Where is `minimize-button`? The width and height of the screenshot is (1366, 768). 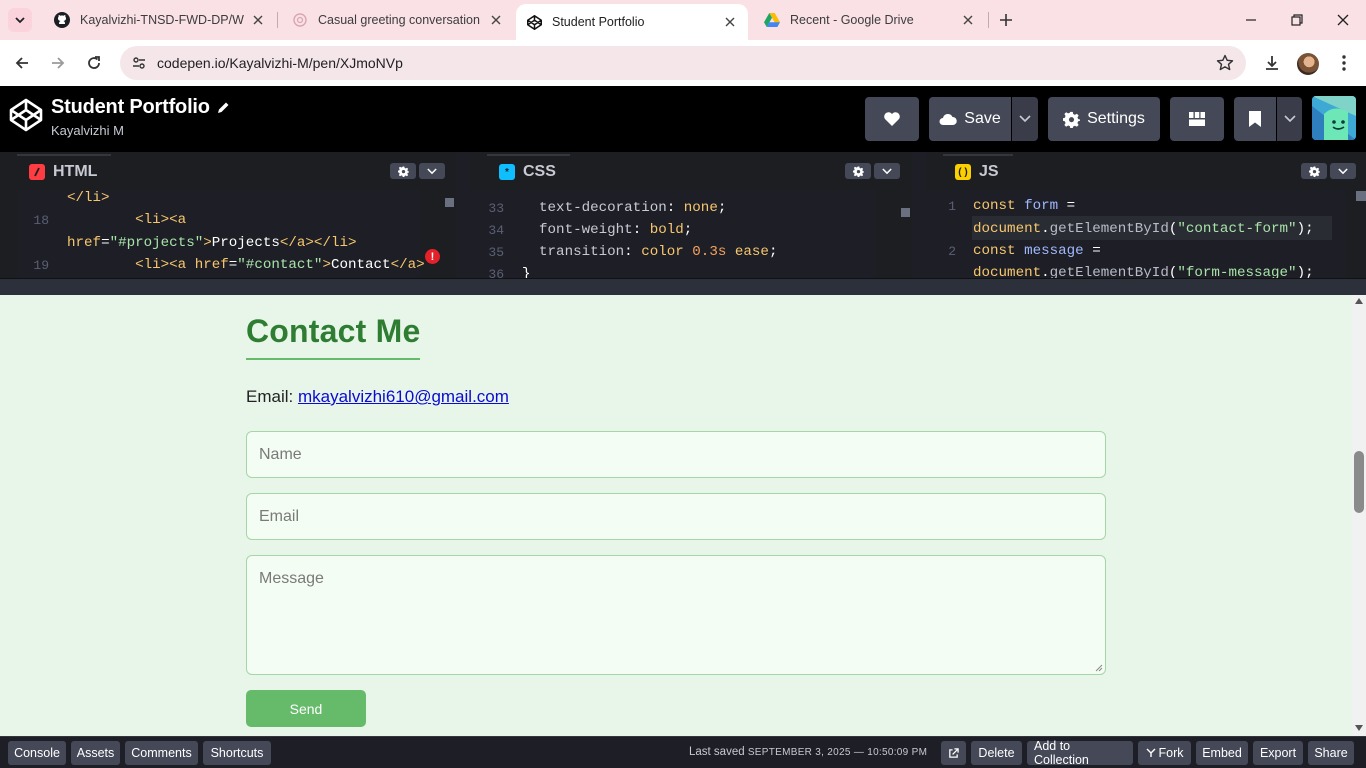
minimize-button is located at coordinates (1251, 20).